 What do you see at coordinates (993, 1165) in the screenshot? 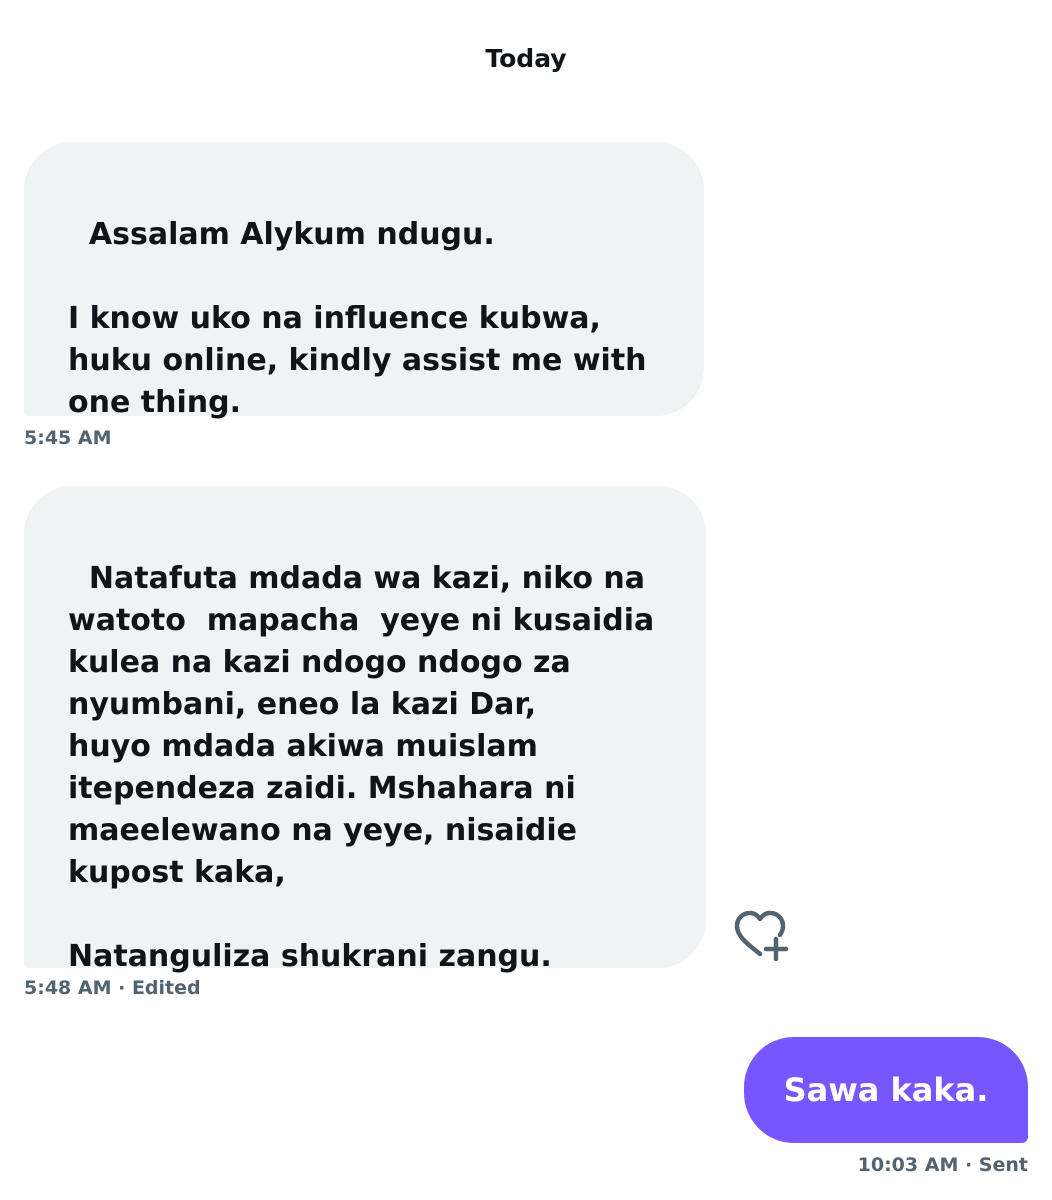
I see `message-sent-status: · Sent` at bounding box center [993, 1165].